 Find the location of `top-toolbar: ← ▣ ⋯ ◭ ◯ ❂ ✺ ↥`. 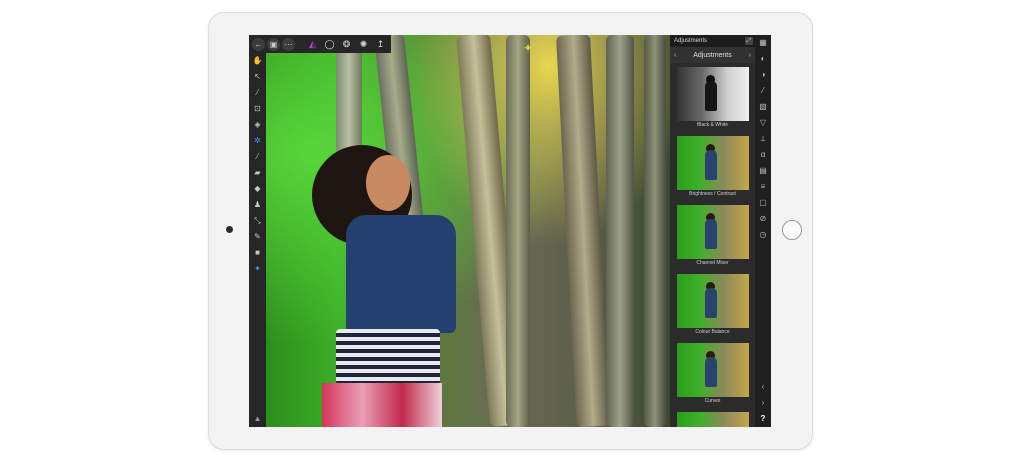

top-toolbar: ← ▣ ⋯ ◭ ◯ ❂ ✺ ↥ is located at coordinates (320, 44).